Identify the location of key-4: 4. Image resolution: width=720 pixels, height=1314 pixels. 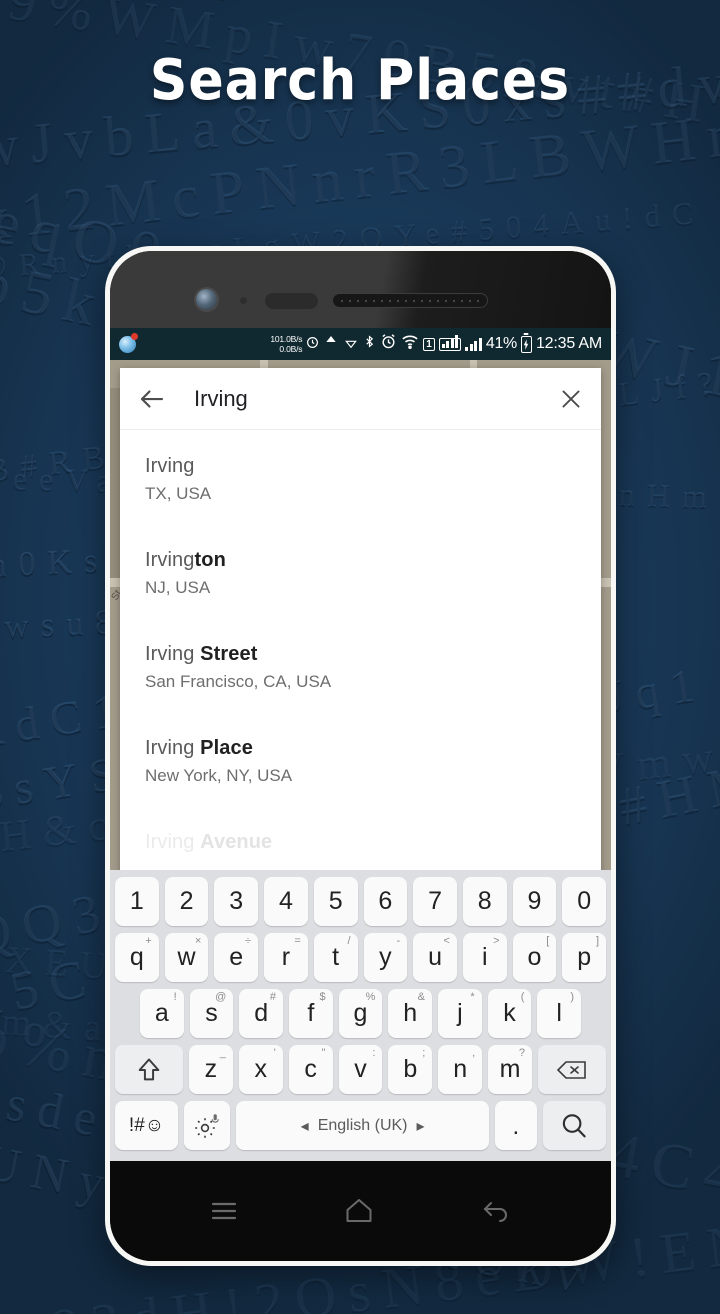
(286, 901).